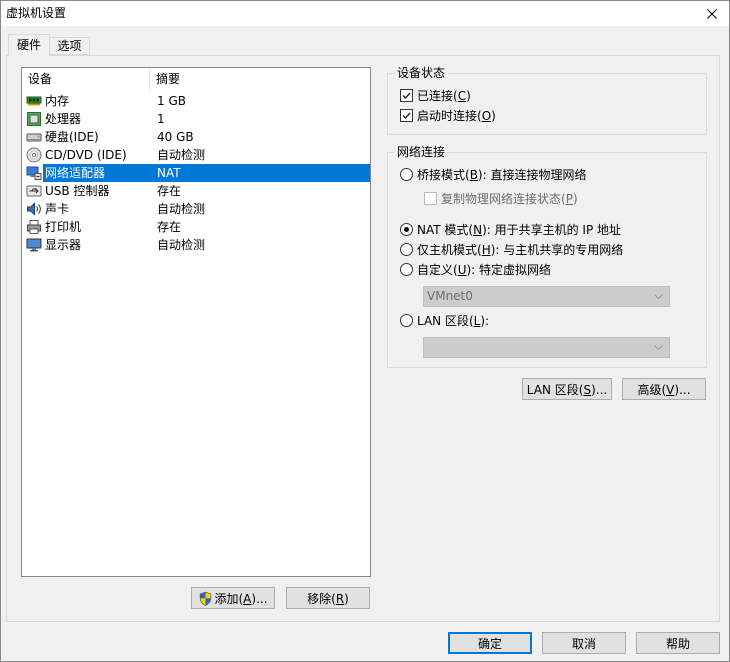 This screenshot has height=662, width=730. Describe the element at coordinates (34, 227) in the screenshot. I see `printer-icon` at that location.